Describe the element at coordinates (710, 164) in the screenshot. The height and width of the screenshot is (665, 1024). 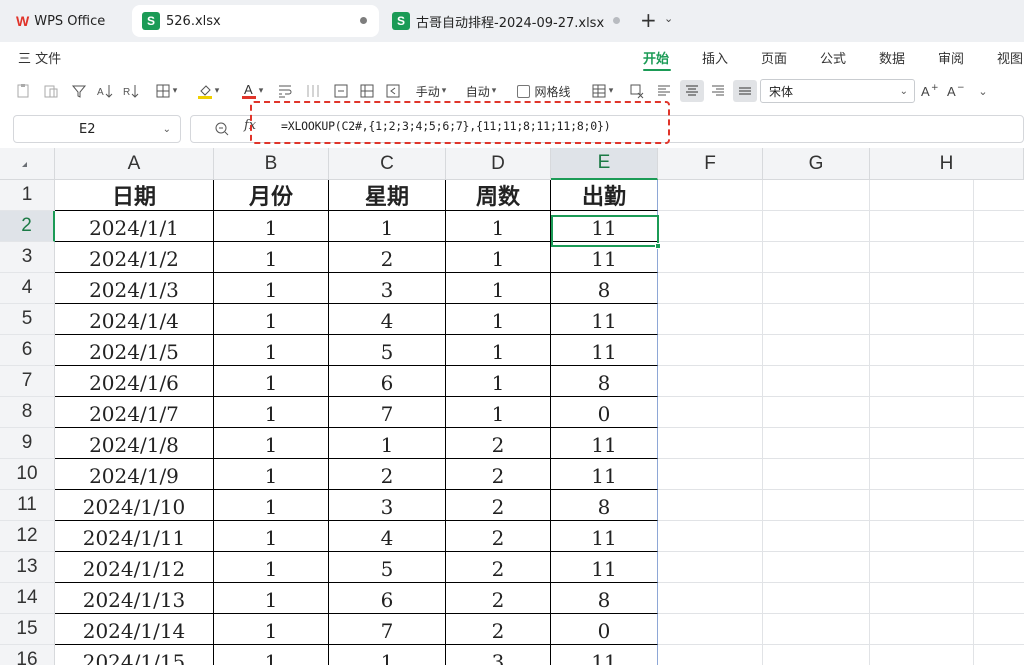
I see `column-header-f: F` at that location.